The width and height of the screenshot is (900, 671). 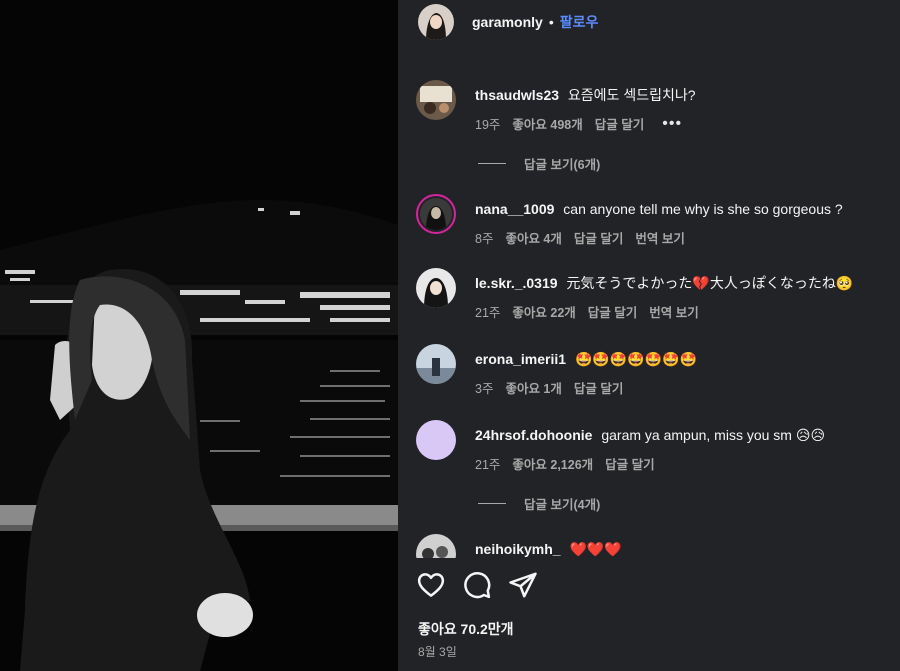 What do you see at coordinates (533, 435) in the screenshot?
I see `commenter-username: 24hrsof.dohoonie` at bounding box center [533, 435].